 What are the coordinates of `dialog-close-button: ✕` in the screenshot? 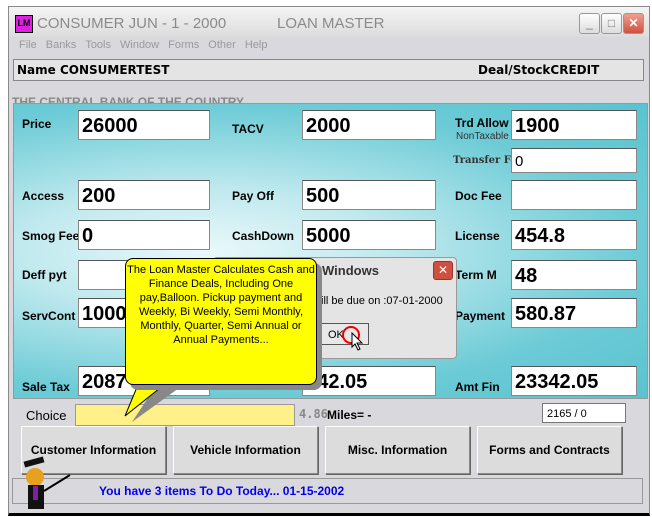 It's located at (443, 270).